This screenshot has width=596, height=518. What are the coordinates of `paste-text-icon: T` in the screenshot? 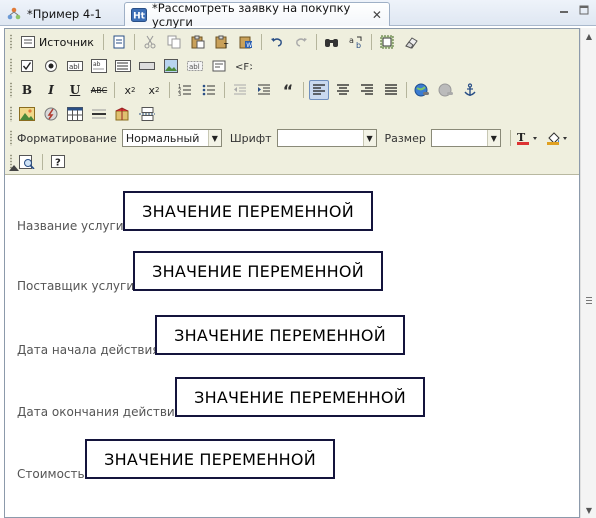 It's located at (222, 42).